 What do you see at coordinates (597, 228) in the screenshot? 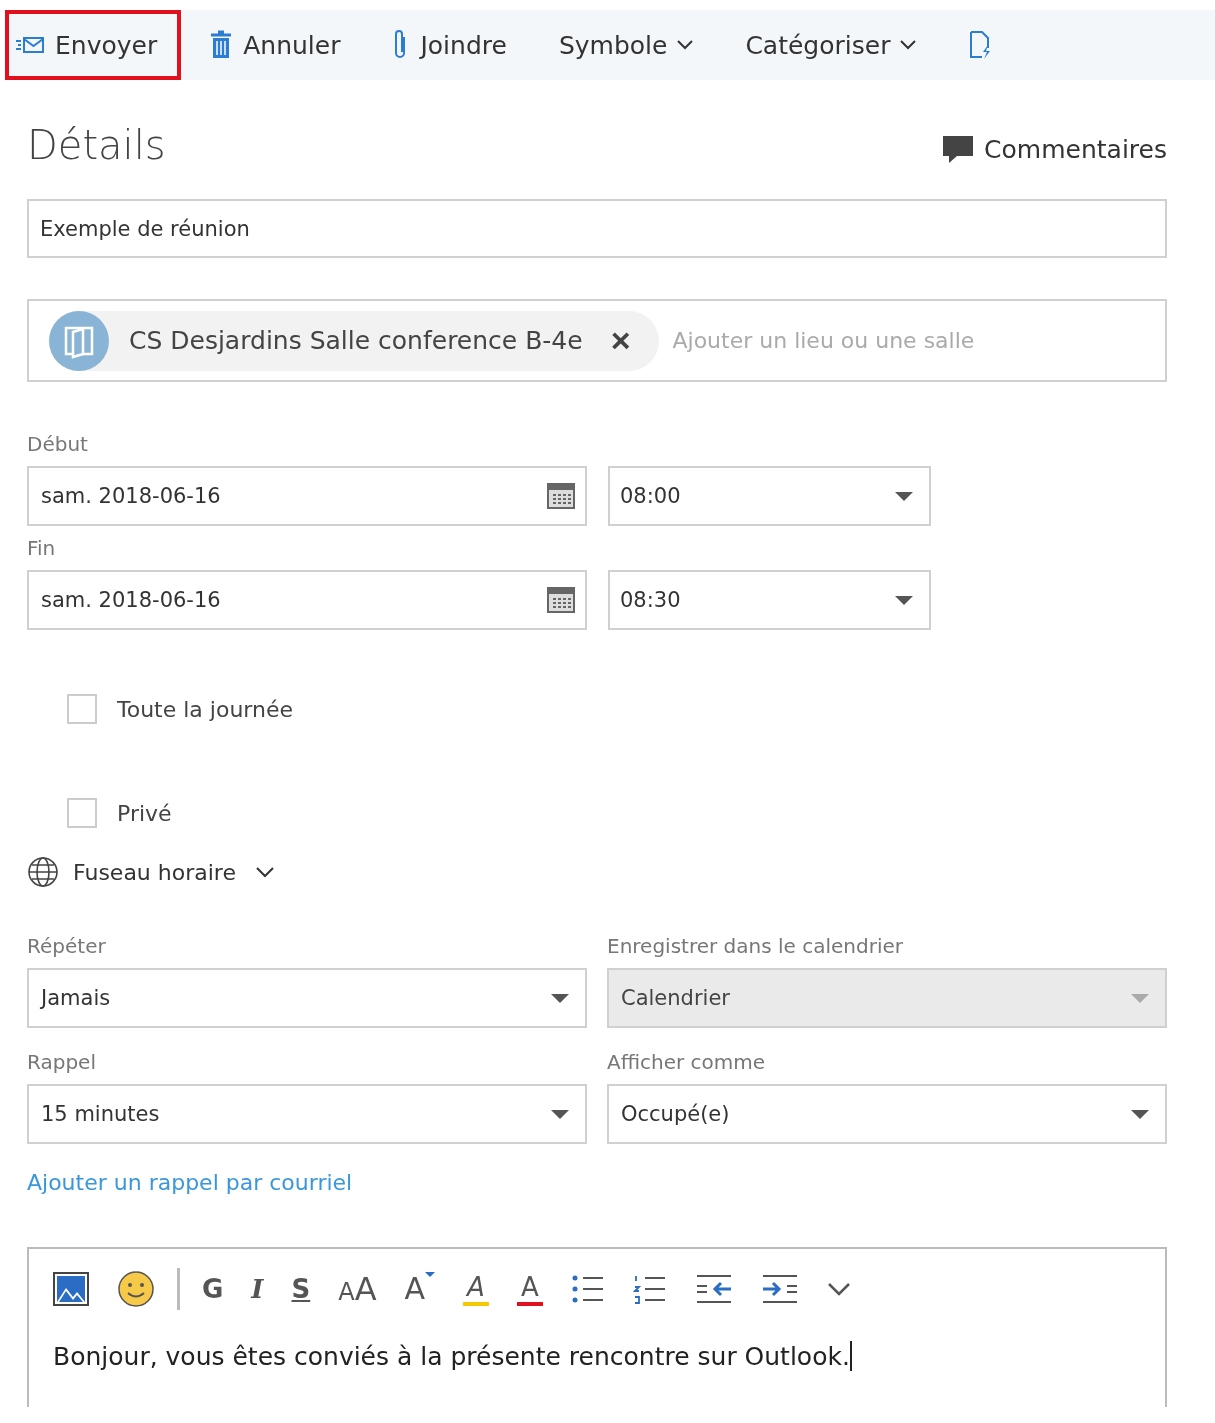
I see `subject-field: Exemple de réunion` at bounding box center [597, 228].